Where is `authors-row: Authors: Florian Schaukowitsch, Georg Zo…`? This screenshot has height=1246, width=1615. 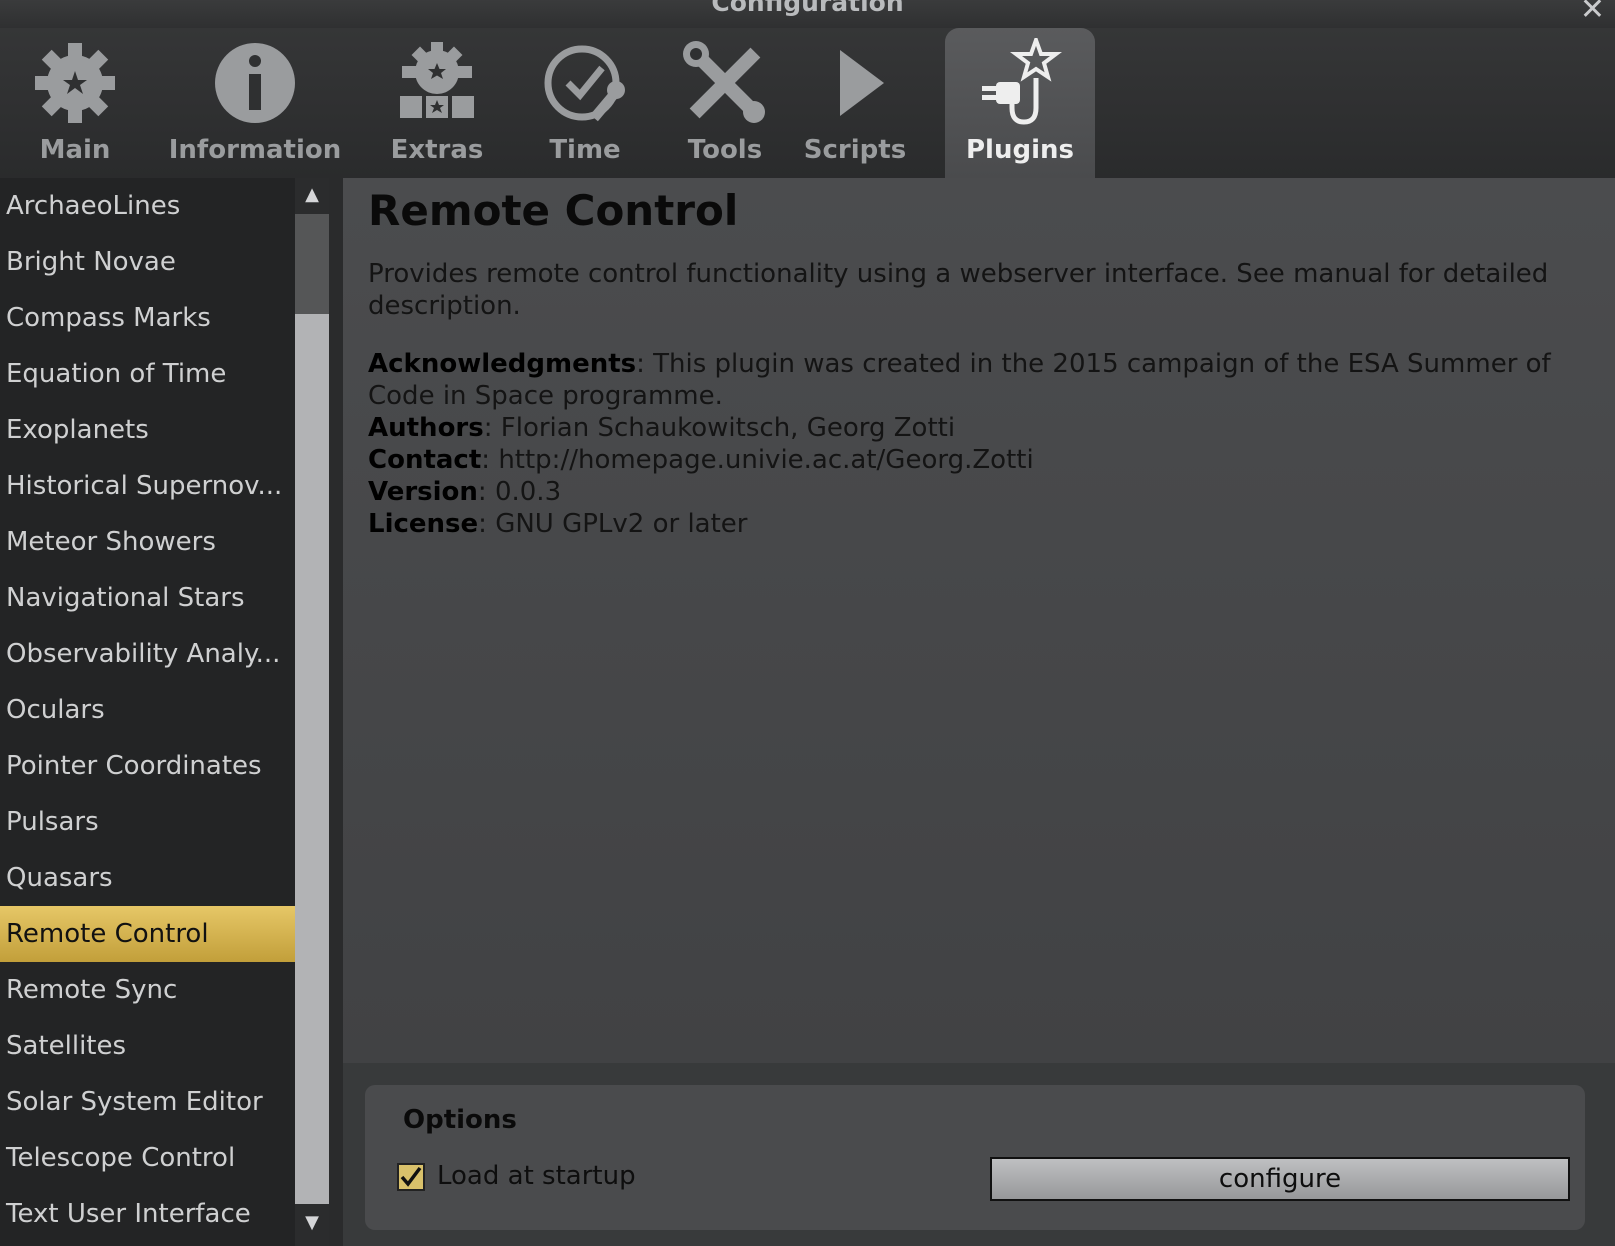 authors-row: Authors: Florian Schaukowitsch, Georg Zo… is located at coordinates (662, 428).